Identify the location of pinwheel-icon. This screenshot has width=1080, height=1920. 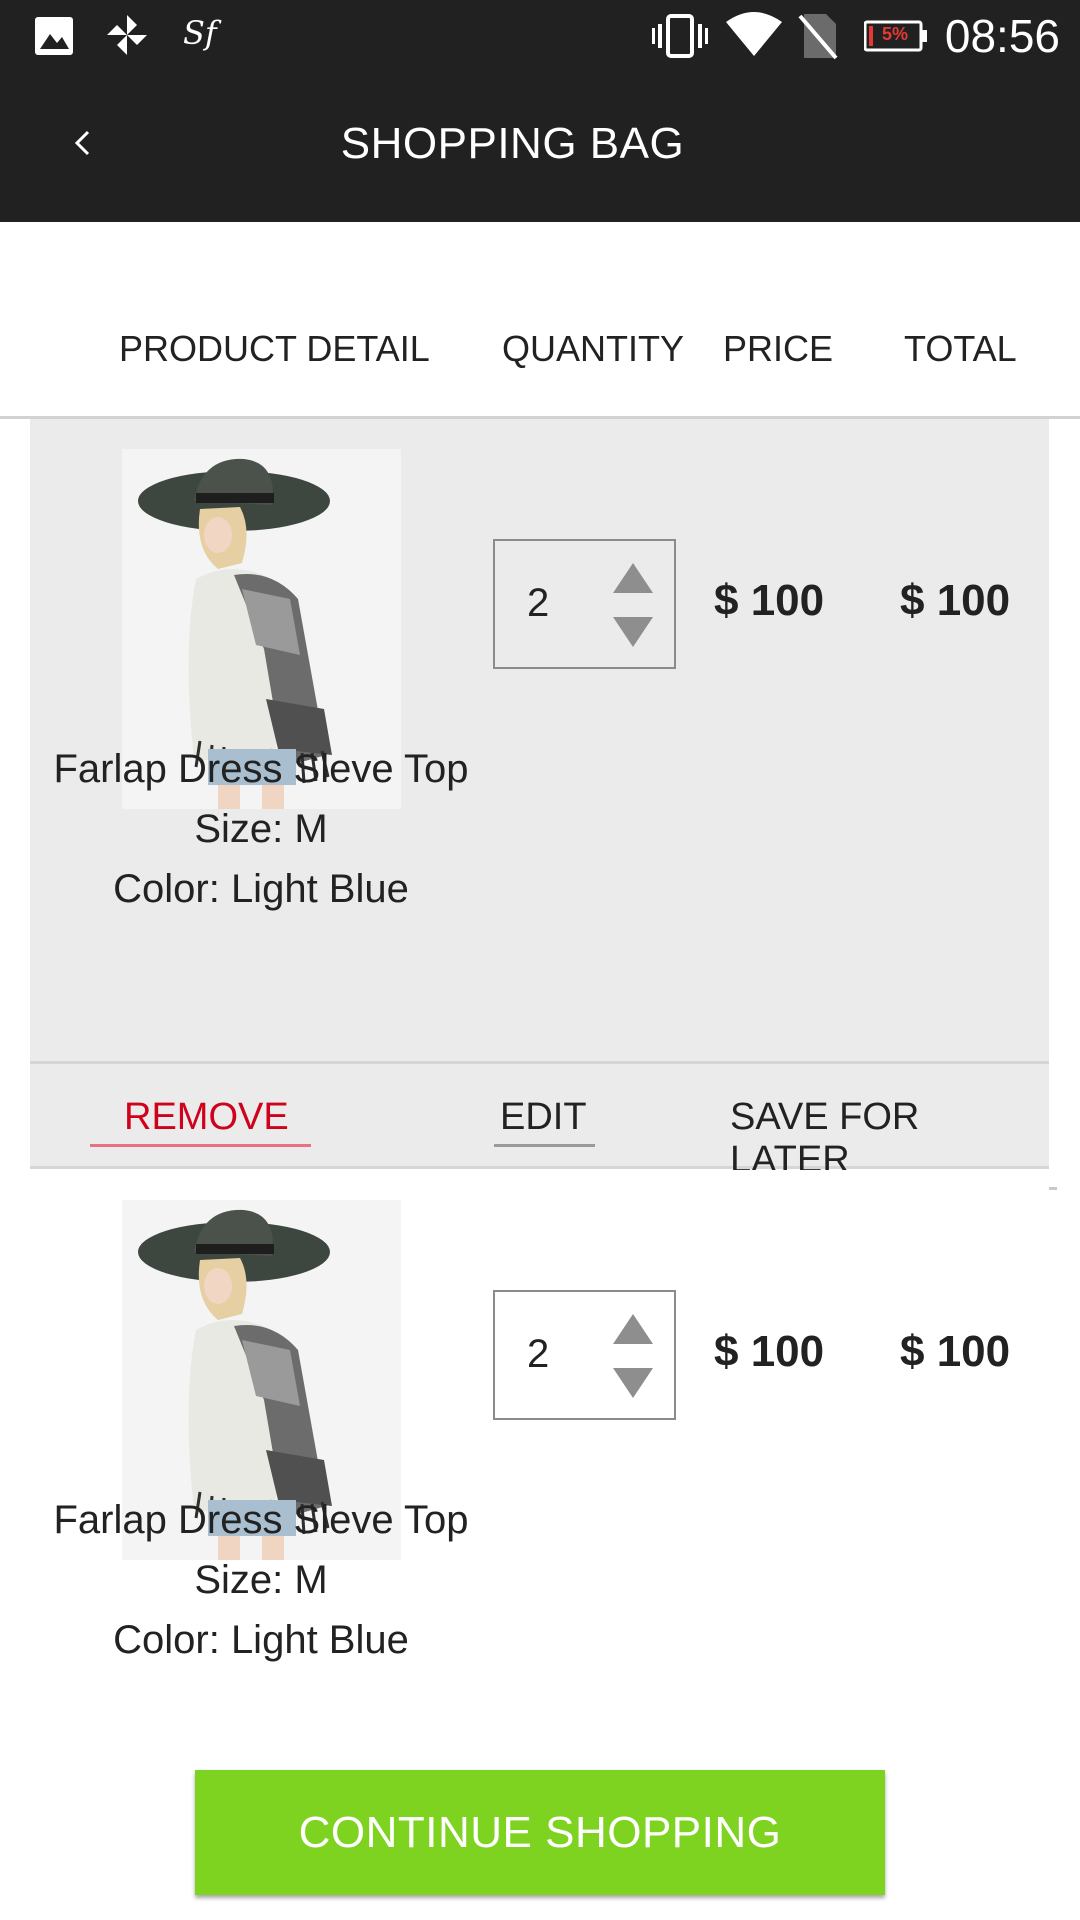
(127, 35).